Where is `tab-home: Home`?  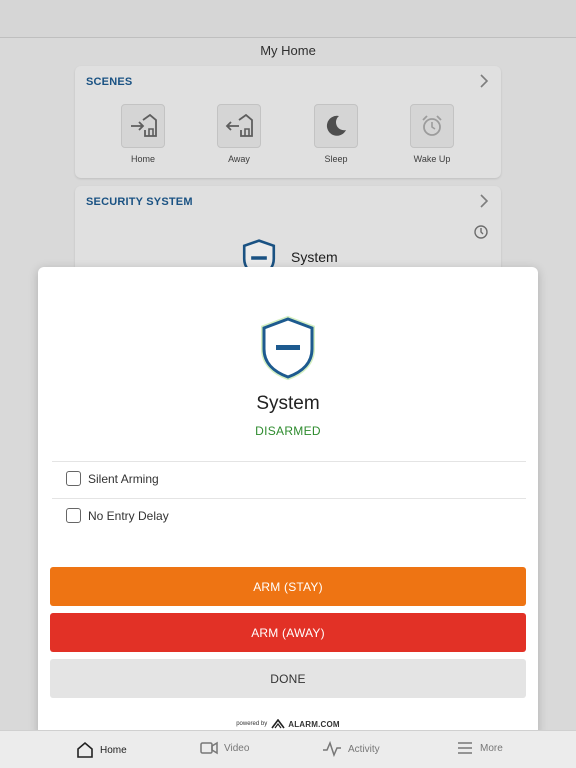
tab-home: Home is located at coordinates (101, 750).